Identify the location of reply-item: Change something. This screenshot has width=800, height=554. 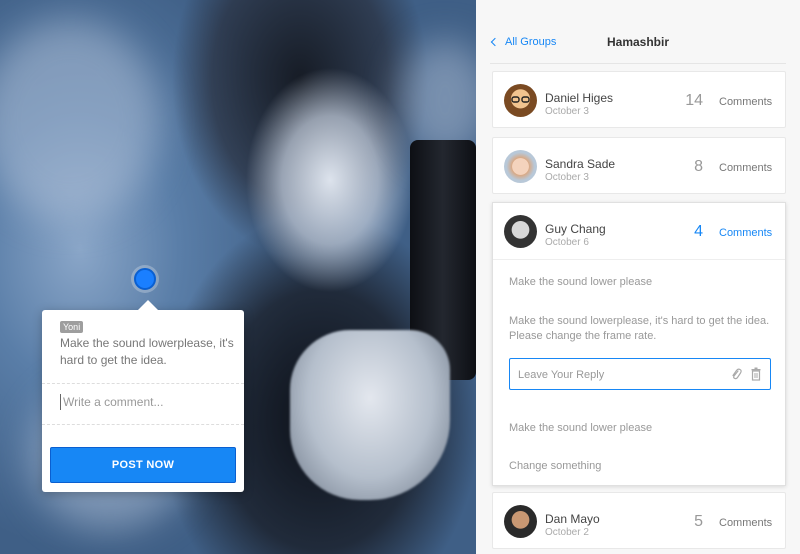
(555, 466).